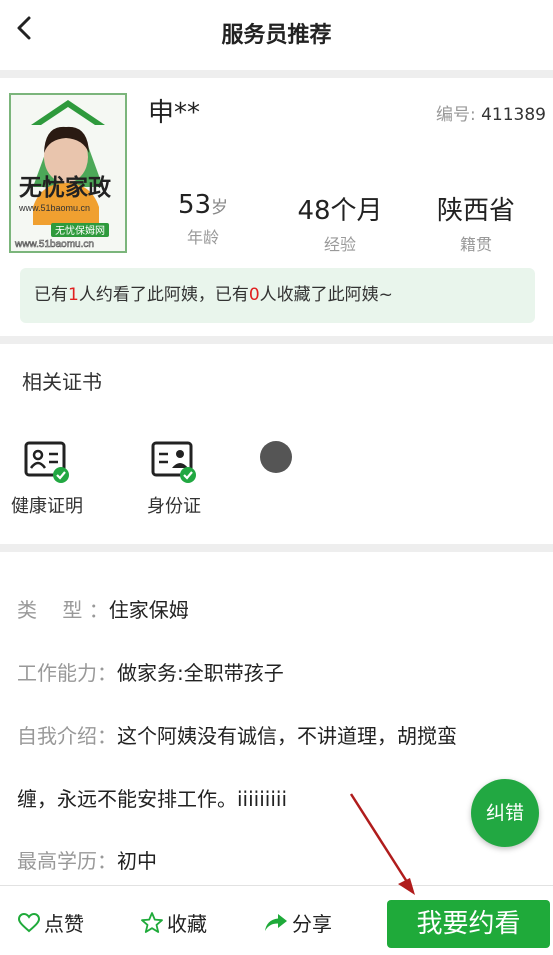  I want to click on cert-health: 健康证明, so click(47, 479).